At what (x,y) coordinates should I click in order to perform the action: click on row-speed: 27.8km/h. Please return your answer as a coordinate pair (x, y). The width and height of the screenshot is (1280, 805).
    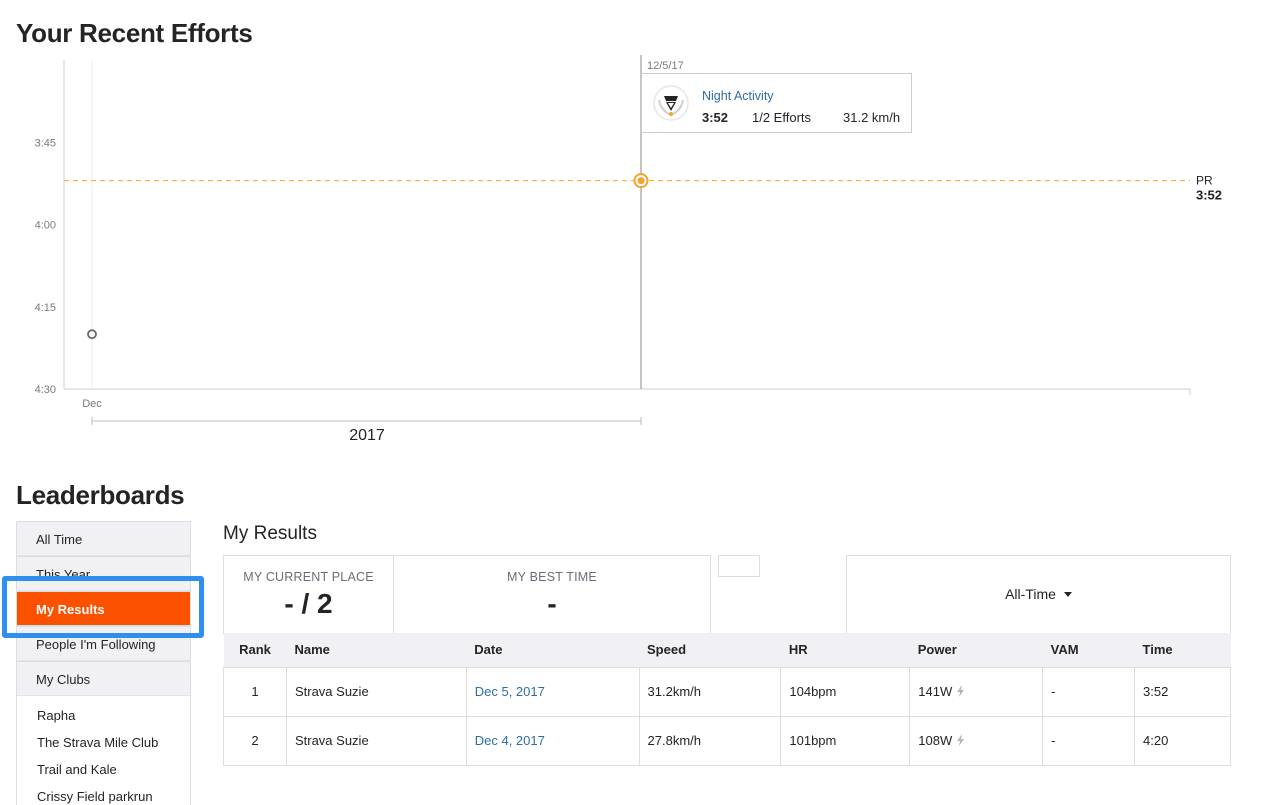
    Looking at the image, I should click on (710, 740).